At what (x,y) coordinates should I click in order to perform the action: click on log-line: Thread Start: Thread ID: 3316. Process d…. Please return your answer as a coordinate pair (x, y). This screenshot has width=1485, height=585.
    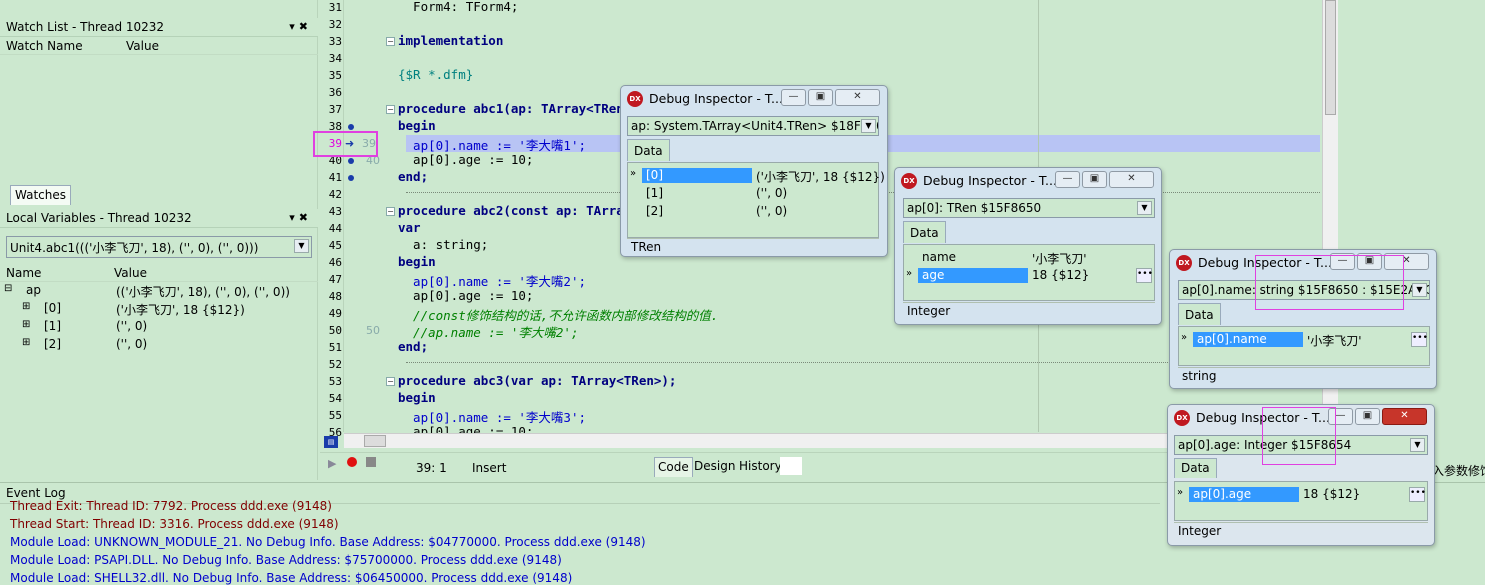
    Looking at the image, I should click on (174, 524).